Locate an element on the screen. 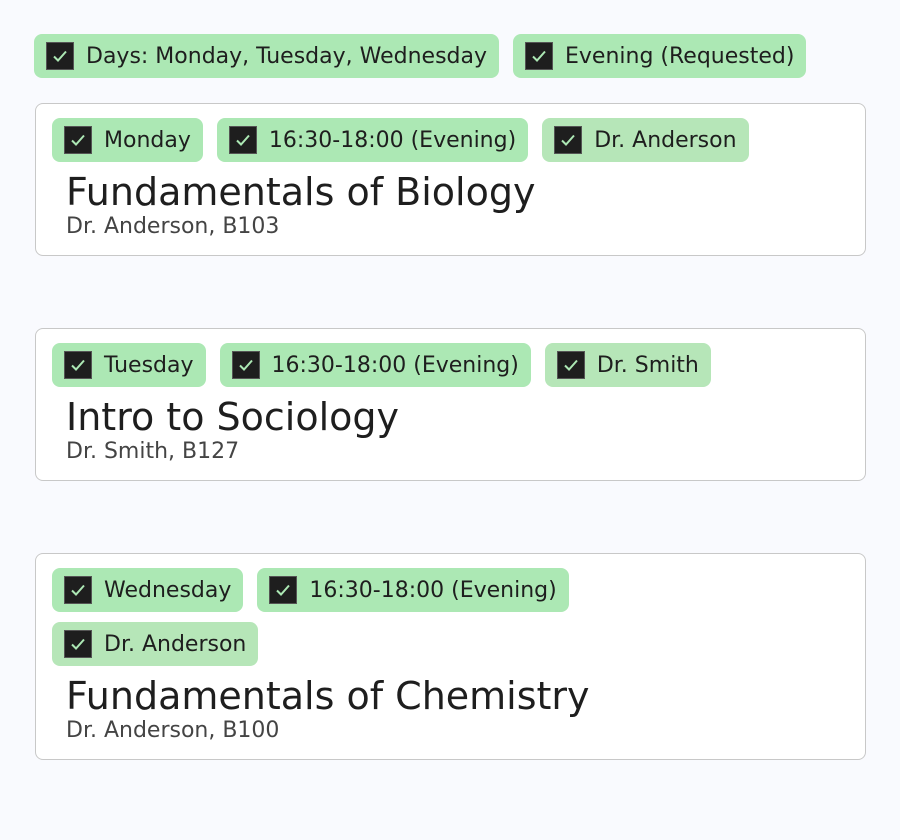 The width and height of the screenshot is (900, 840). chip-label: Wednesday is located at coordinates (168, 590).